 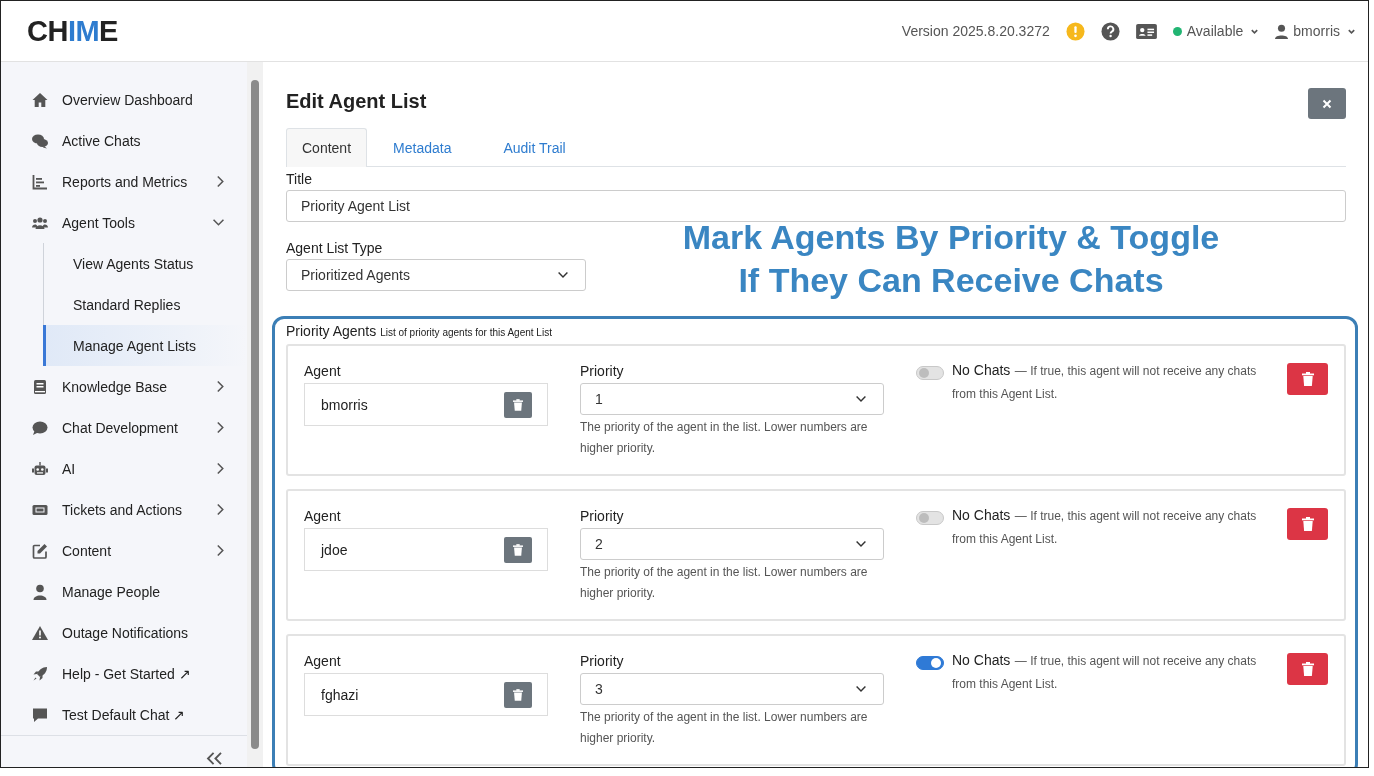 What do you see at coordinates (436, 275) in the screenshot?
I see `type-select: Prioritized Agents` at bounding box center [436, 275].